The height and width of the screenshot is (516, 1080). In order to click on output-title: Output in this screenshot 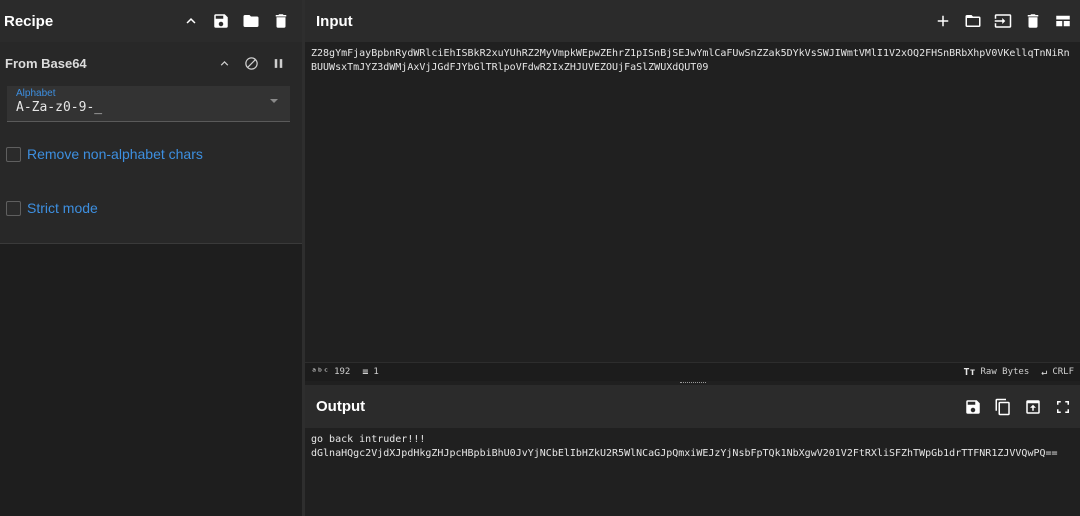, I will do `click(341, 406)`.